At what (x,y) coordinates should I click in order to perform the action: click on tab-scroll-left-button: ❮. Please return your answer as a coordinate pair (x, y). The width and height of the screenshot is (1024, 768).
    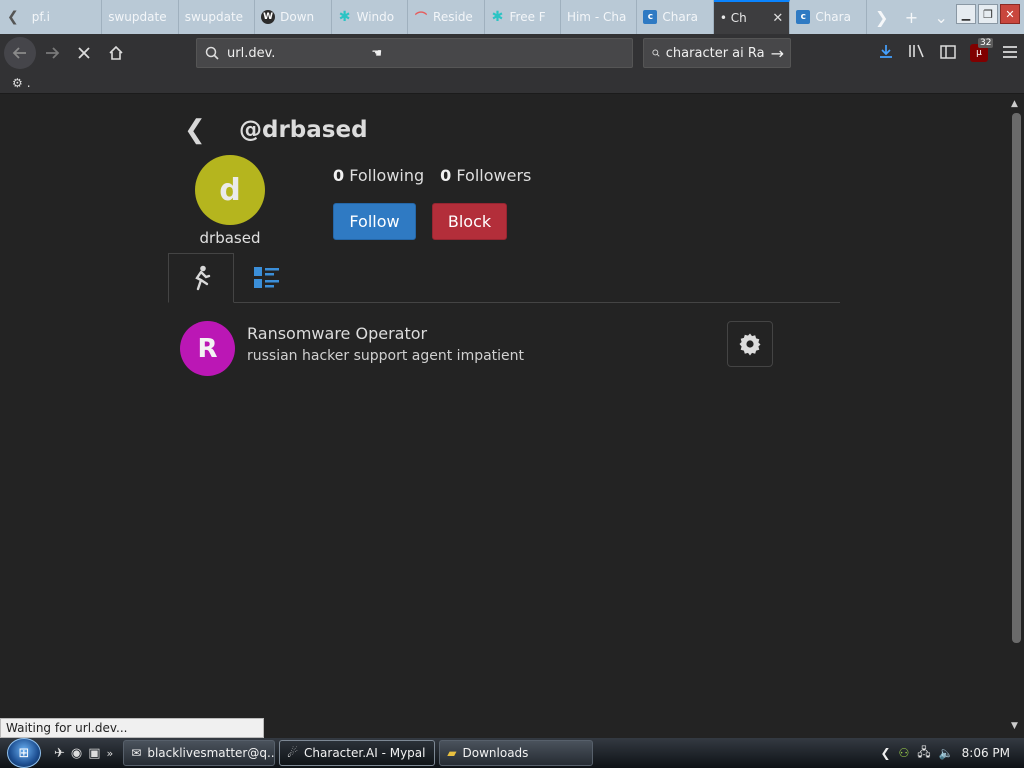
    Looking at the image, I should click on (13, 17).